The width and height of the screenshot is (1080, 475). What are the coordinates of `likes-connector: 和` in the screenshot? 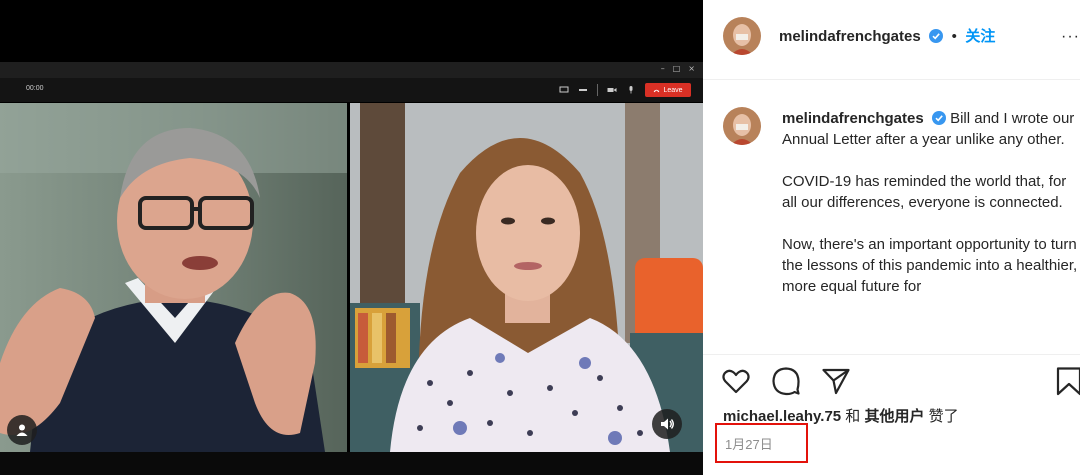 It's located at (853, 416).